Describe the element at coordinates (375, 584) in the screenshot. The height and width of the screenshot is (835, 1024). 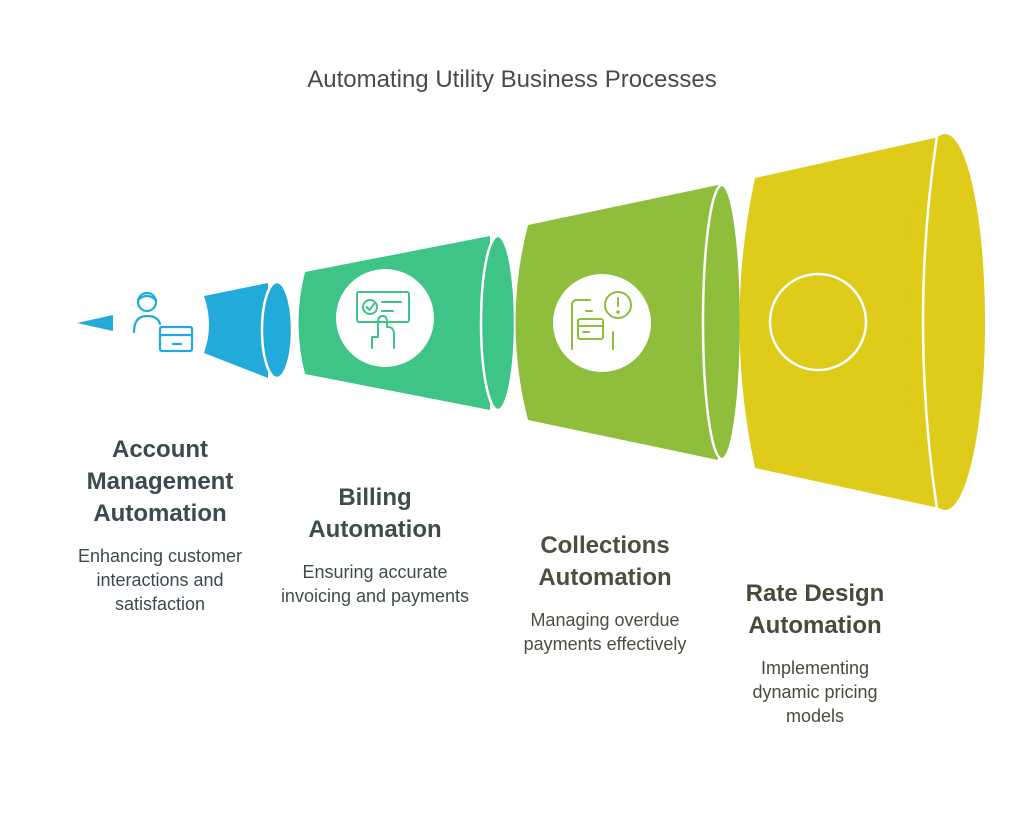
I see `stage-2-description: Ensuring accurate invoicing and payments` at that location.